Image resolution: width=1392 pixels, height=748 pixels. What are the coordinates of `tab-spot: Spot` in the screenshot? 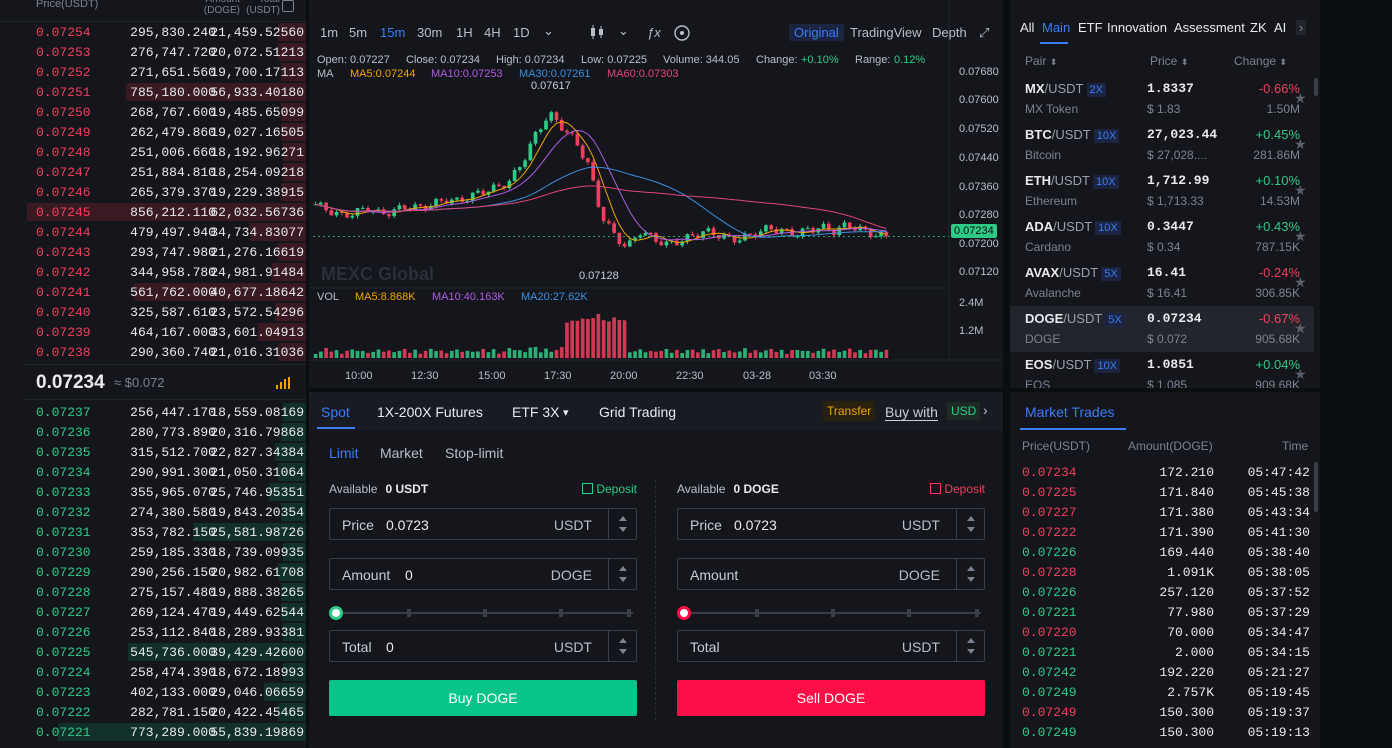 It's located at (335, 412).